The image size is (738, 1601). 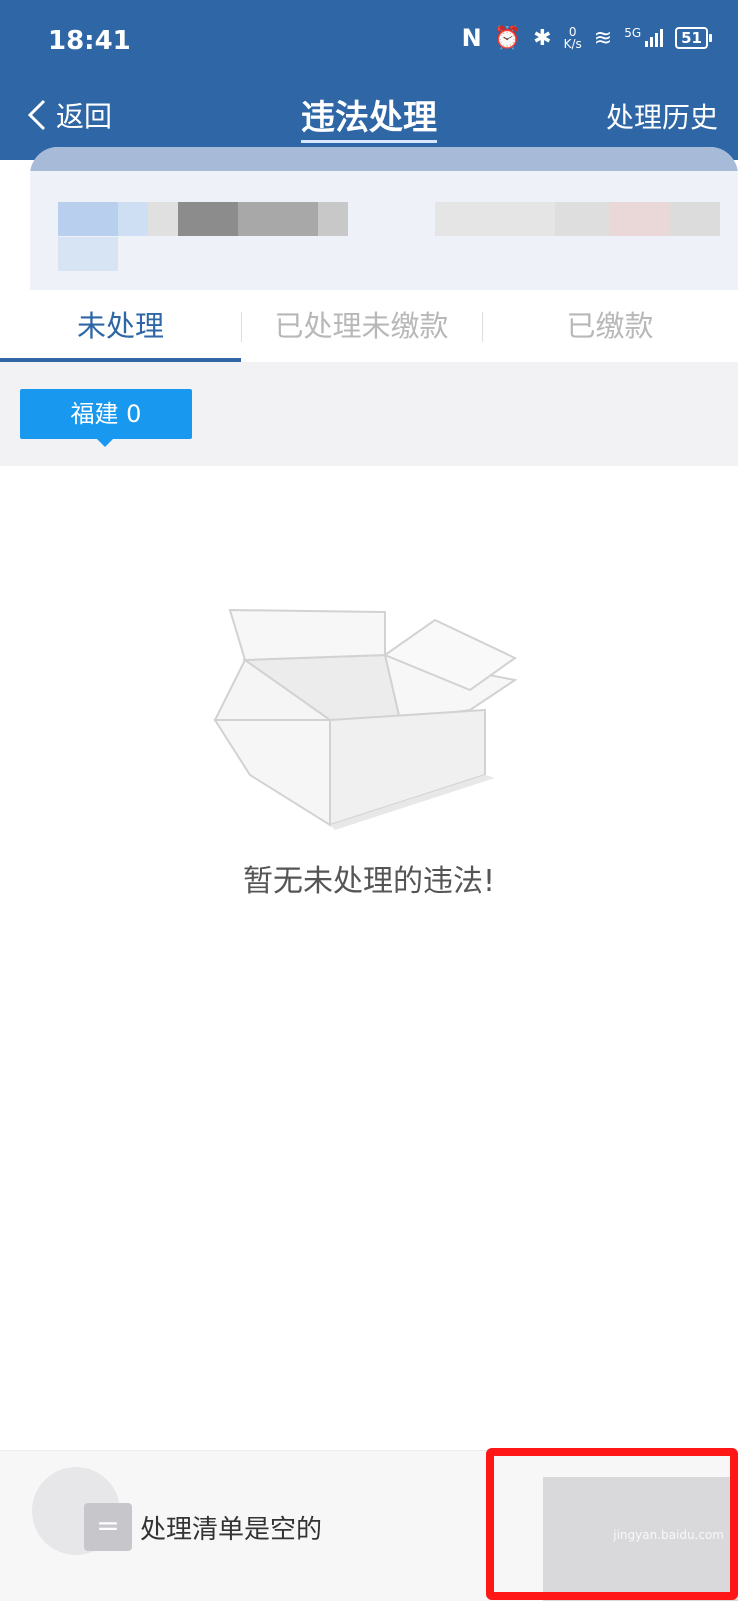 What do you see at coordinates (106, 418) in the screenshot?
I see `province-chip: 福建 0` at bounding box center [106, 418].